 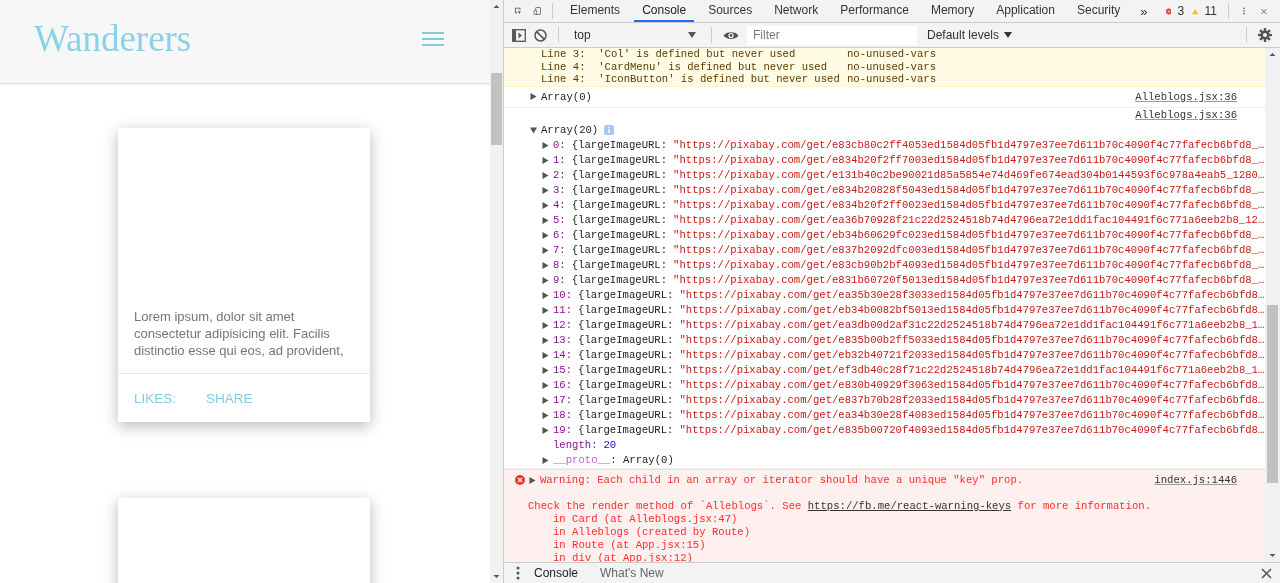 What do you see at coordinates (1144, 11) in the screenshot?
I see `more-tabs-button: »` at bounding box center [1144, 11].